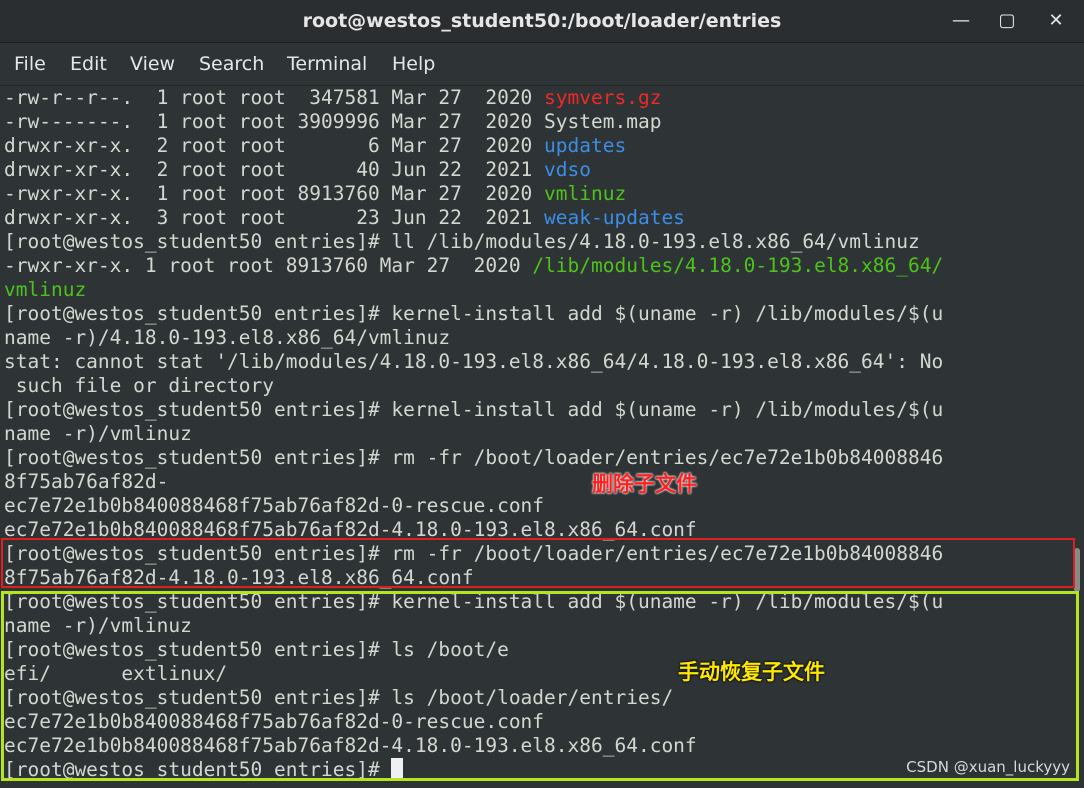  Describe the element at coordinates (644, 484) in the screenshot. I see `annotation-delete: 删除子文件` at that location.